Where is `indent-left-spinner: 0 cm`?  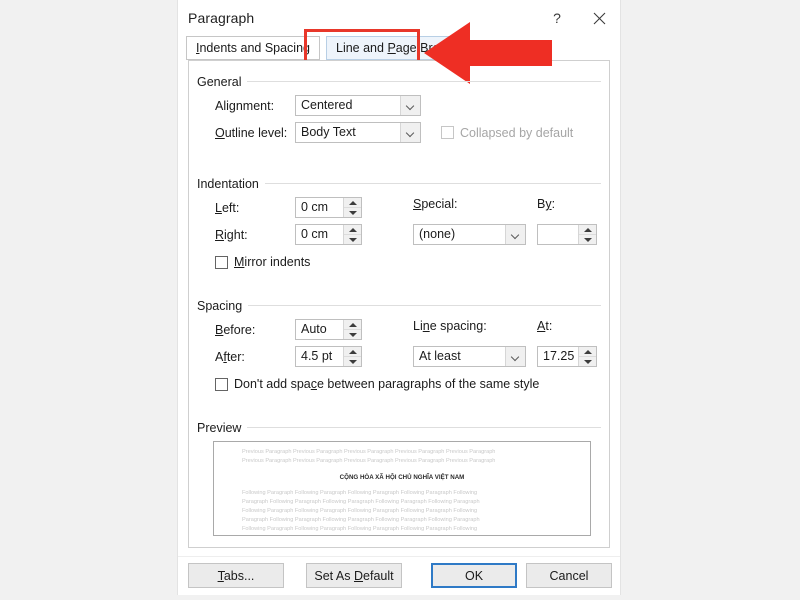
indent-left-spinner: 0 cm is located at coordinates (328, 207).